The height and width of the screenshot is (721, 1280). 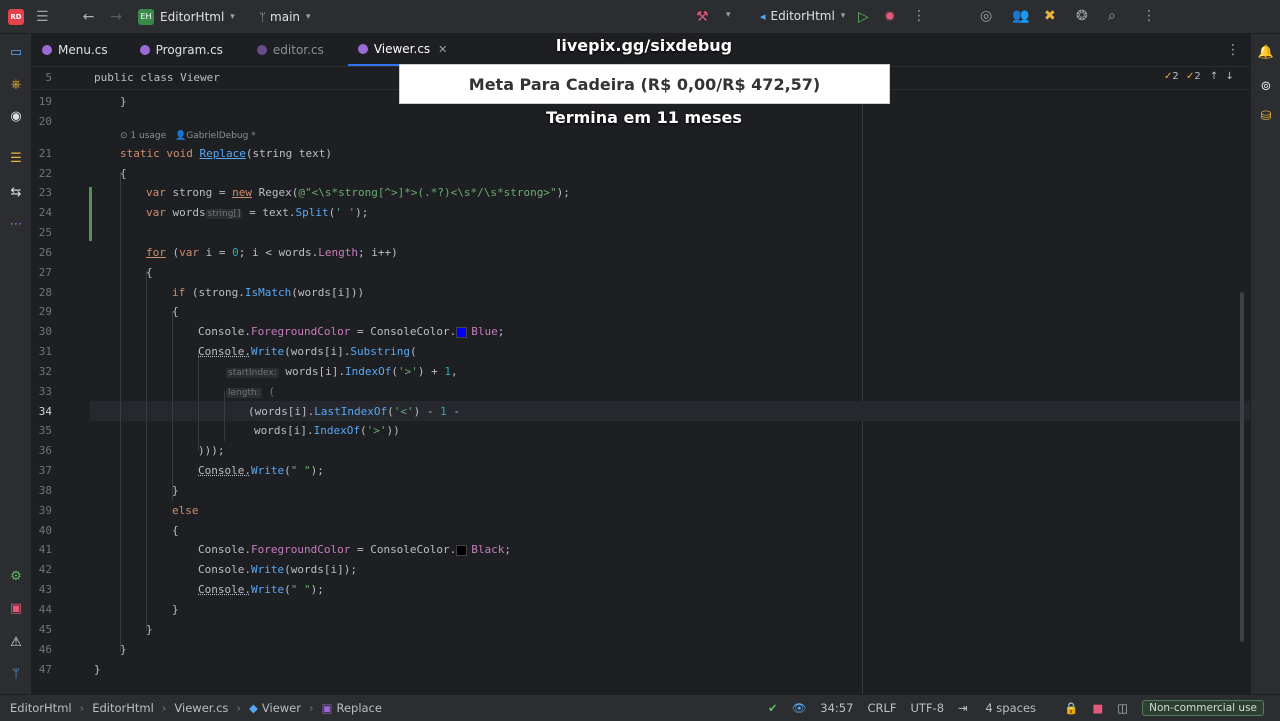 I want to click on hammer-icon: ⚒, so click(x=702, y=17).